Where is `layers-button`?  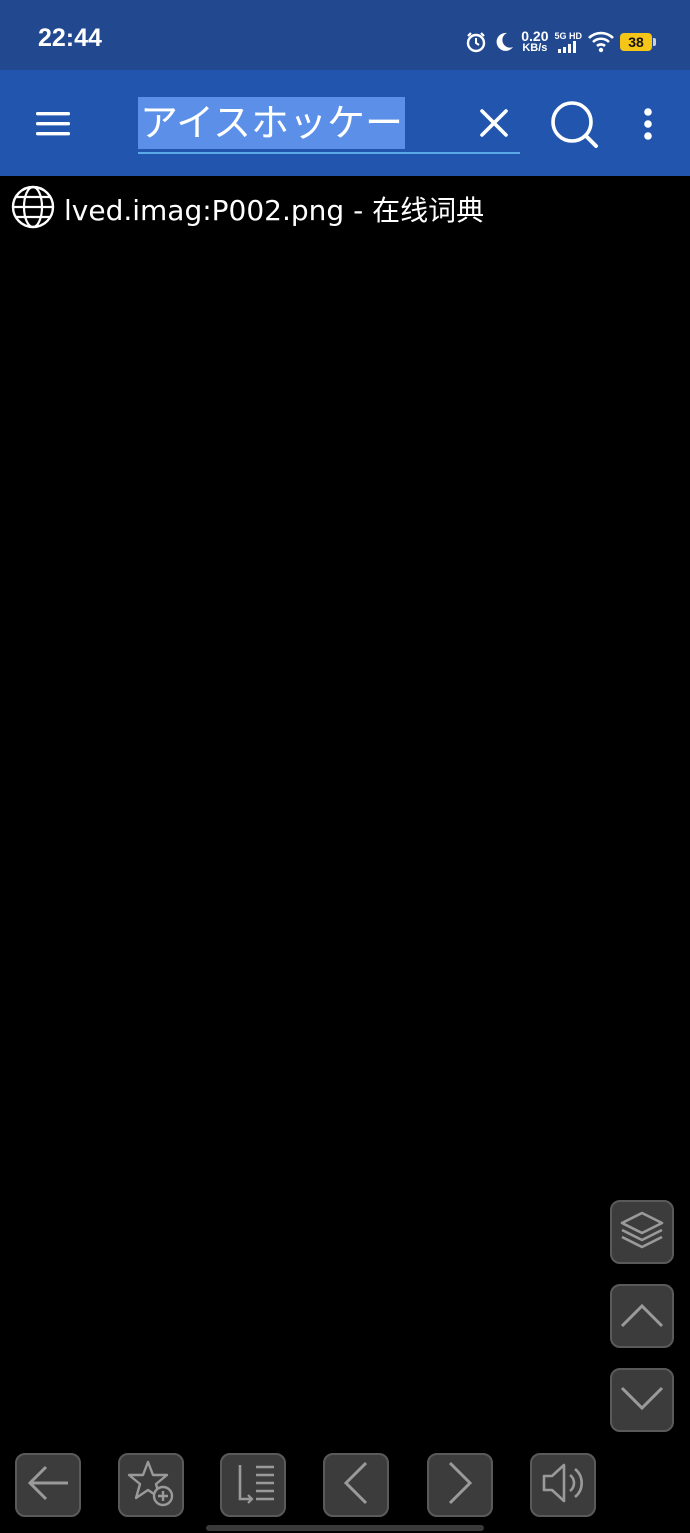 layers-button is located at coordinates (642, 1232).